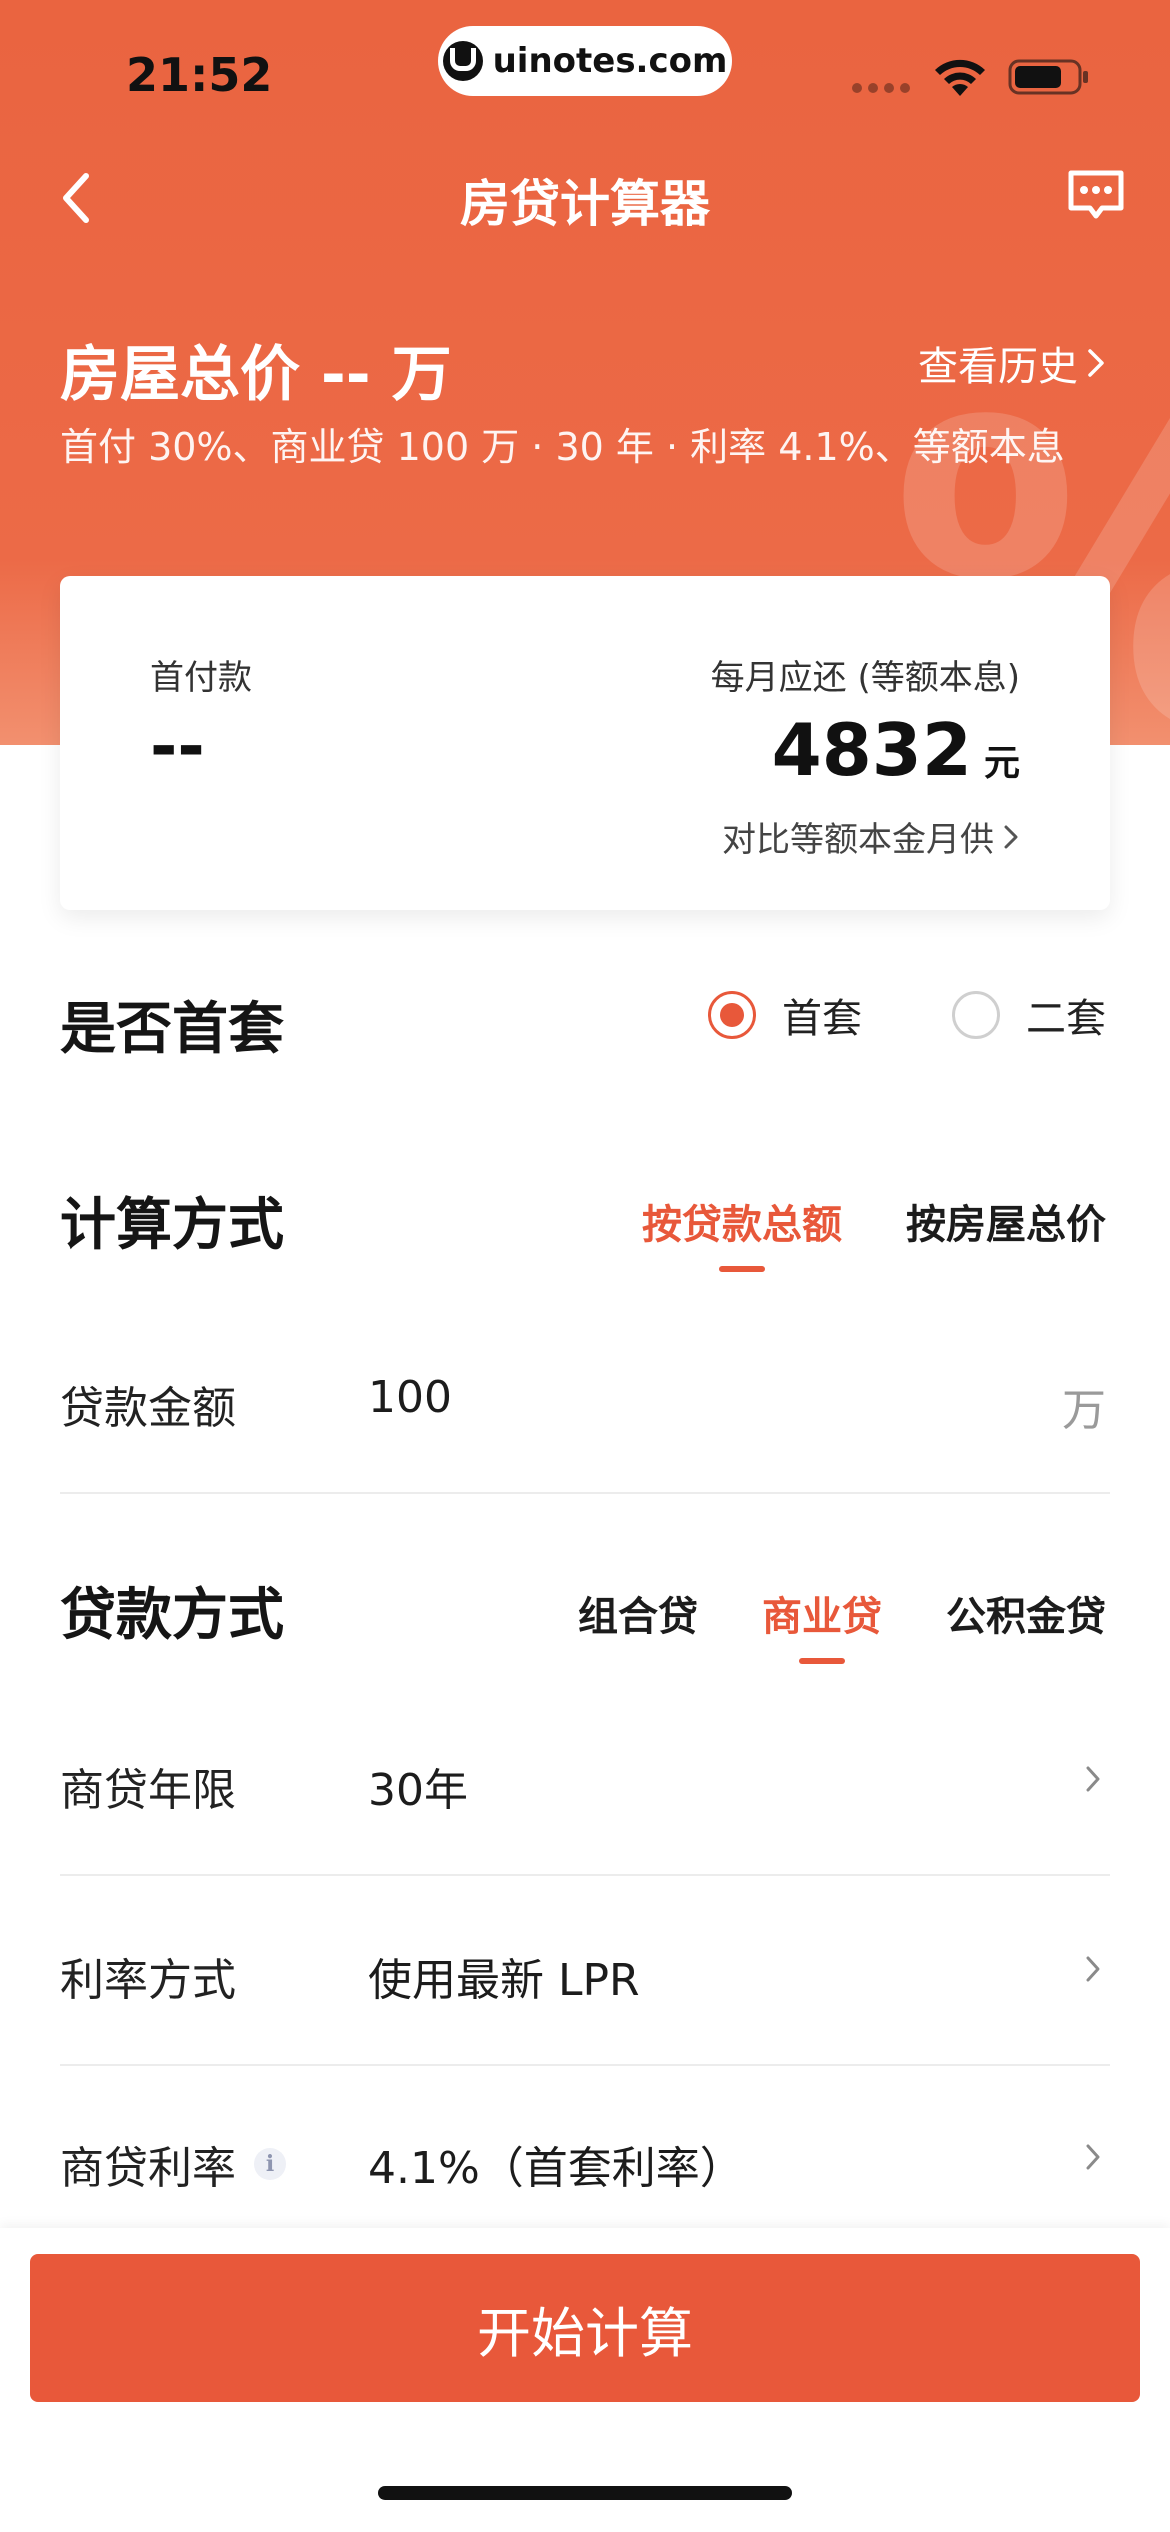 The height and width of the screenshot is (2532, 1170). I want to click on view-history-link: 查看历史, so click(1012, 363).